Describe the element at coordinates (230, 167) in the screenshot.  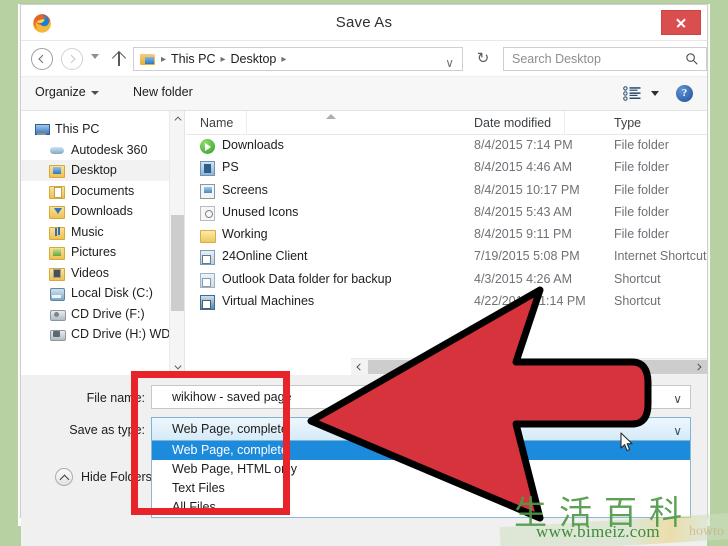
I see `file-name: PS` at that location.